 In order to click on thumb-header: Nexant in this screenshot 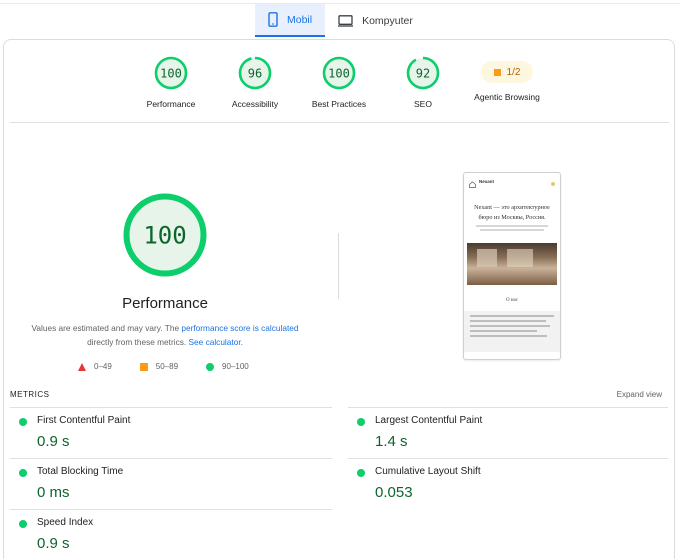, I will do `click(512, 181)`.